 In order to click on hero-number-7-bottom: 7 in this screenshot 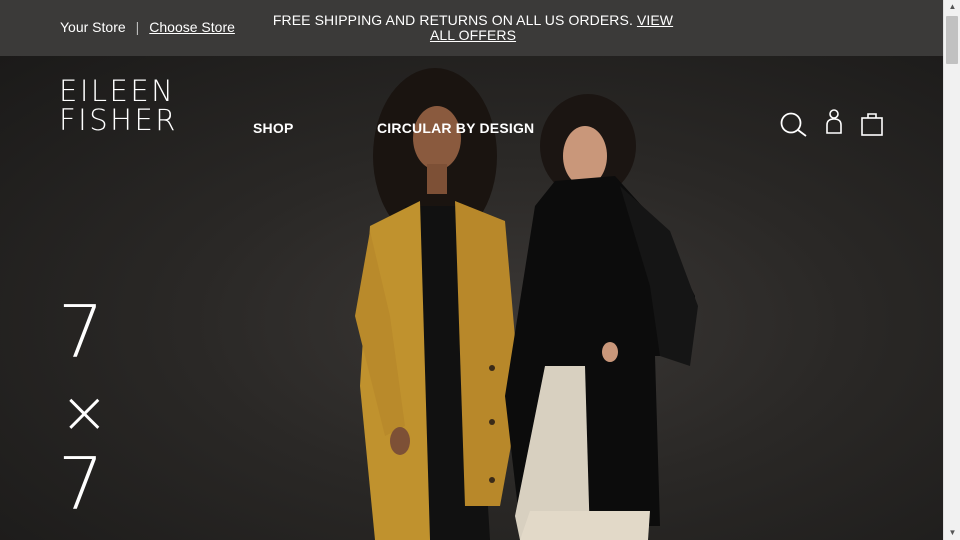, I will do `click(81, 484)`.